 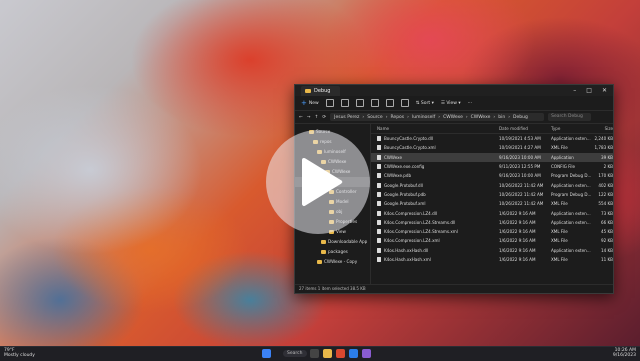 What do you see at coordinates (501, 117) in the screenshot?
I see `breadcrumb-segment: bin` at bounding box center [501, 117].